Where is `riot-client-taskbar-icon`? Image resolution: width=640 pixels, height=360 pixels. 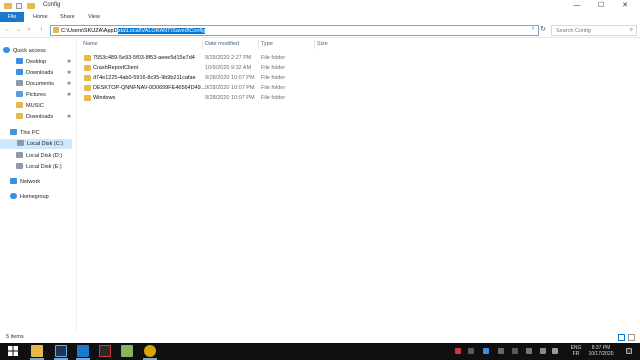 riot-client-taskbar-icon is located at coordinates (105, 351).